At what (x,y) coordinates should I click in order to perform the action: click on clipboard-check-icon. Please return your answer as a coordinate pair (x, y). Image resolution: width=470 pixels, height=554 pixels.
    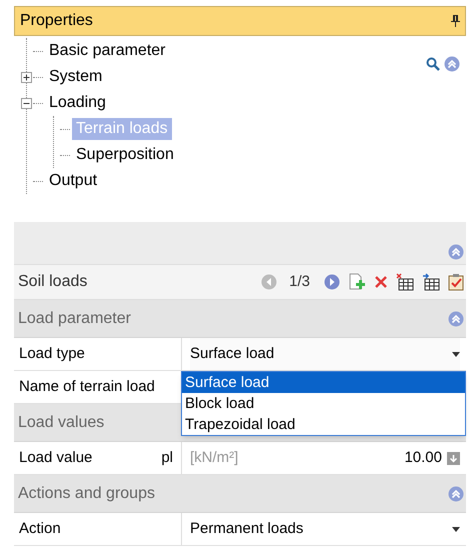
    Looking at the image, I should click on (456, 282).